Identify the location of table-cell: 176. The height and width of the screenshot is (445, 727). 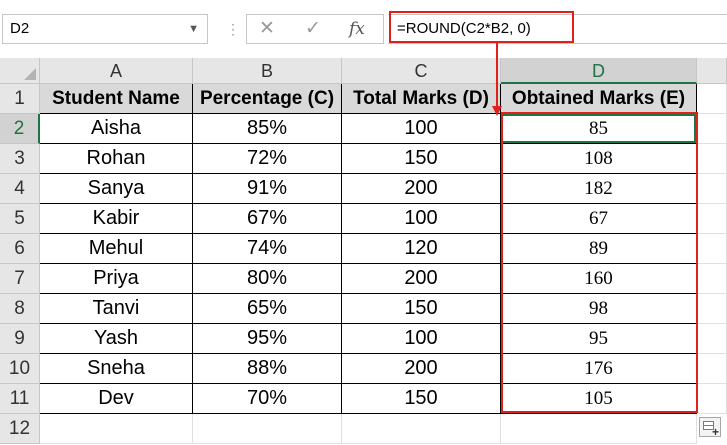
(599, 369).